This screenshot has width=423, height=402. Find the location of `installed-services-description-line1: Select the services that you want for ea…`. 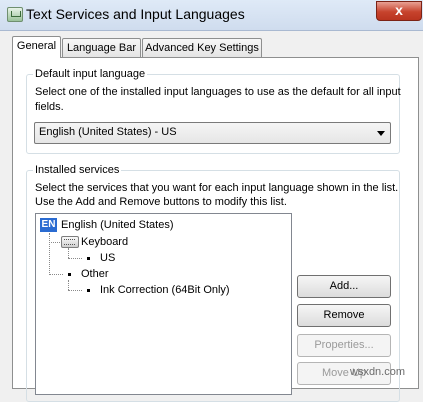

installed-services-description-line1: Select the services that you want for ea… is located at coordinates (217, 188).